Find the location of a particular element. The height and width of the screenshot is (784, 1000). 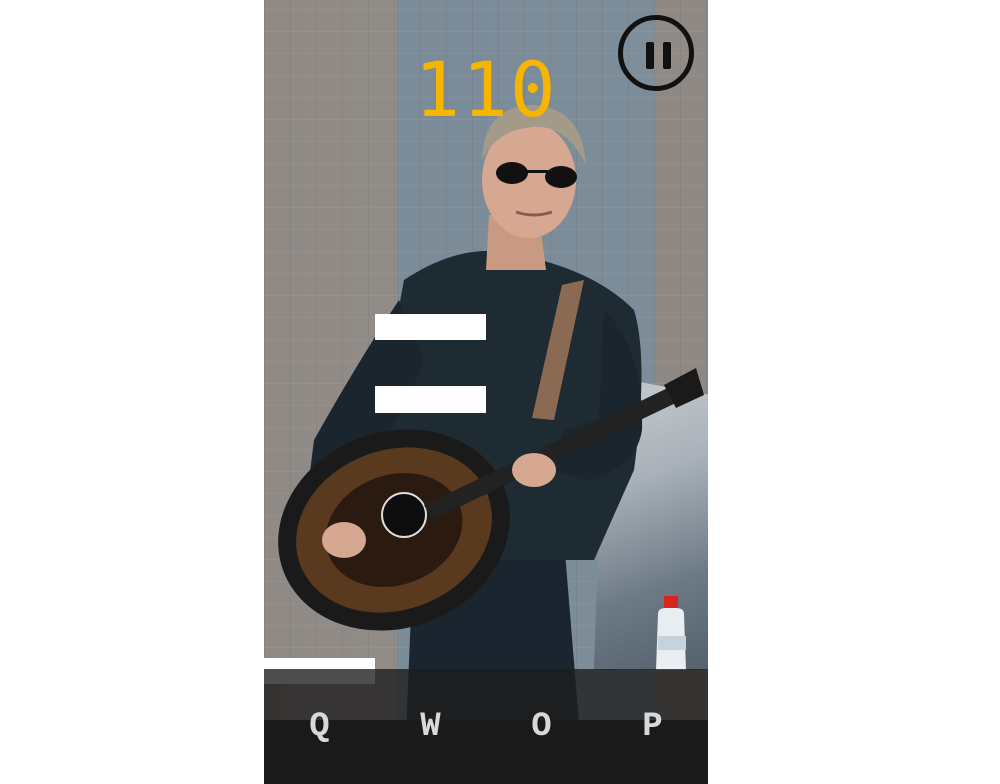

key-bar: Q W O P is located at coordinates (486, 726).